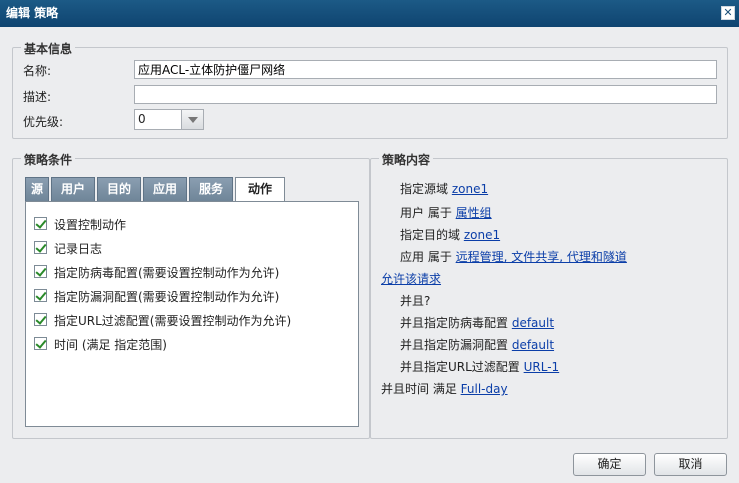 Image resolution: width=739 pixels, height=483 pixels. What do you see at coordinates (43, 122) in the screenshot?
I see `priority-label: 优先级:` at bounding box center [43, 122].